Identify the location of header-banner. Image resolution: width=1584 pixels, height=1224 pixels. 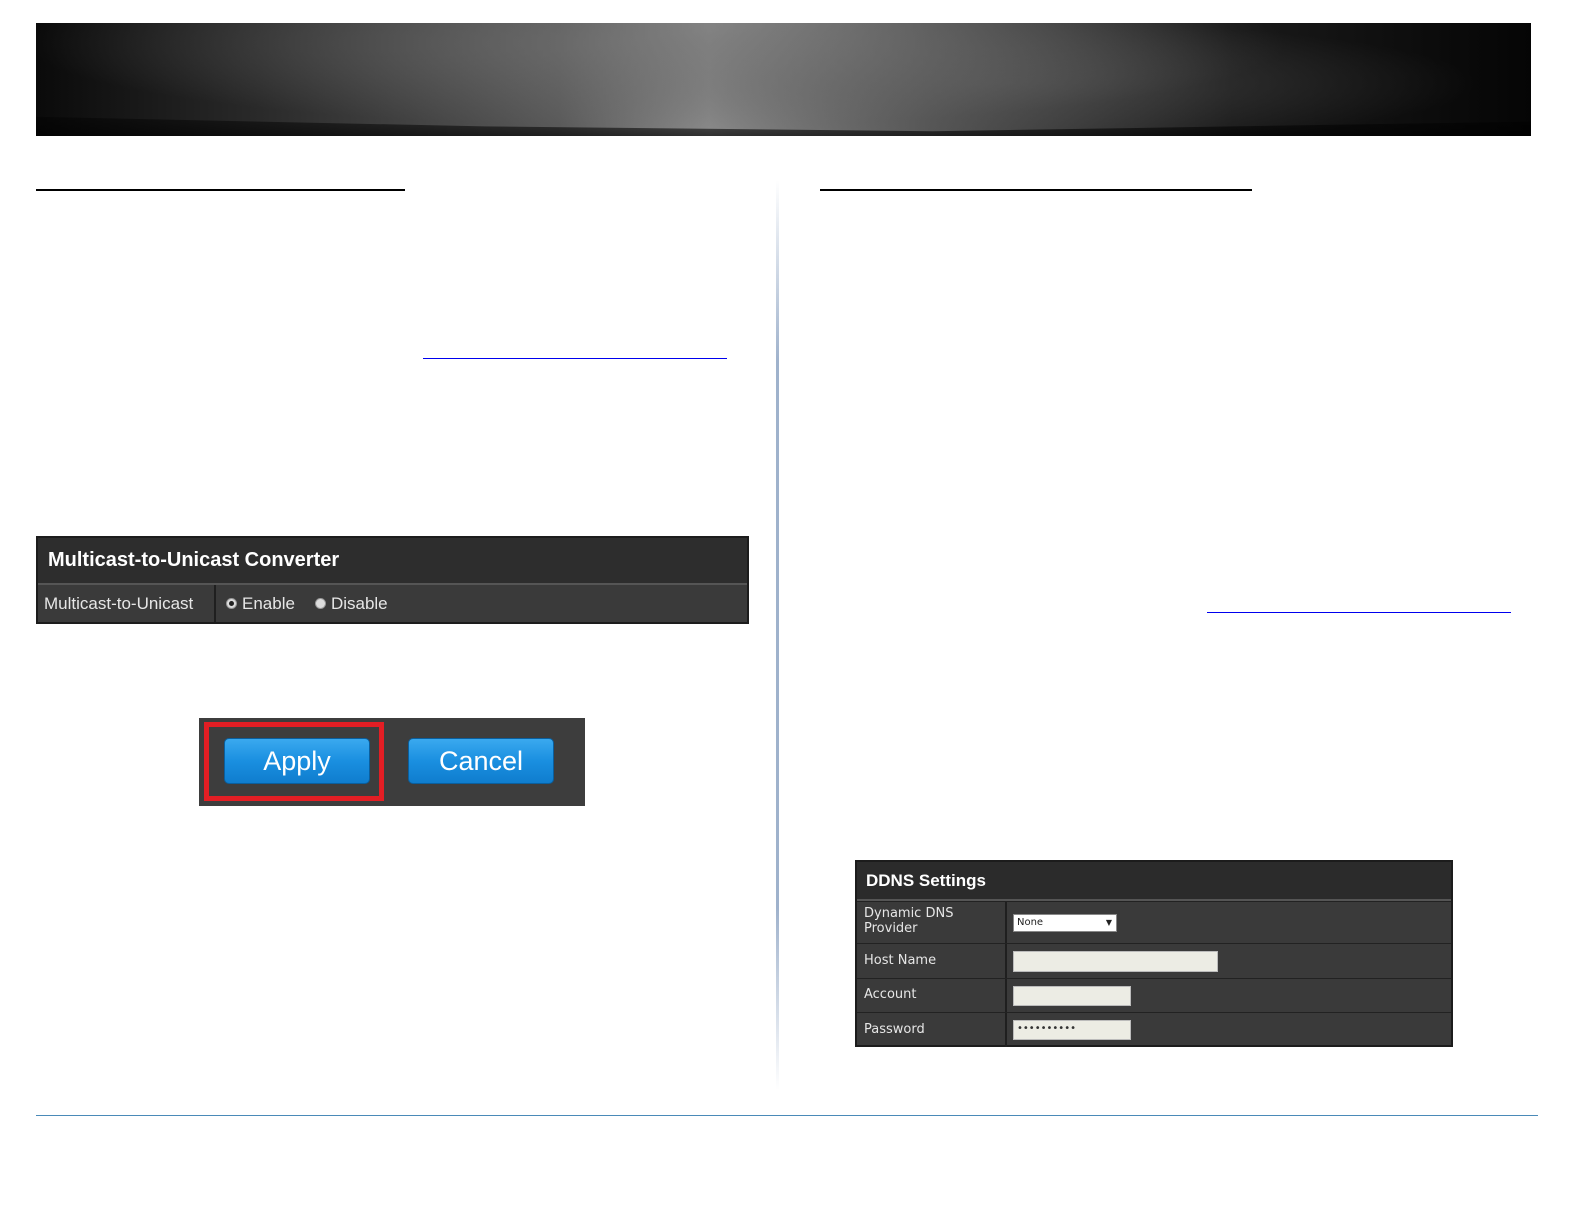
(783, 79).